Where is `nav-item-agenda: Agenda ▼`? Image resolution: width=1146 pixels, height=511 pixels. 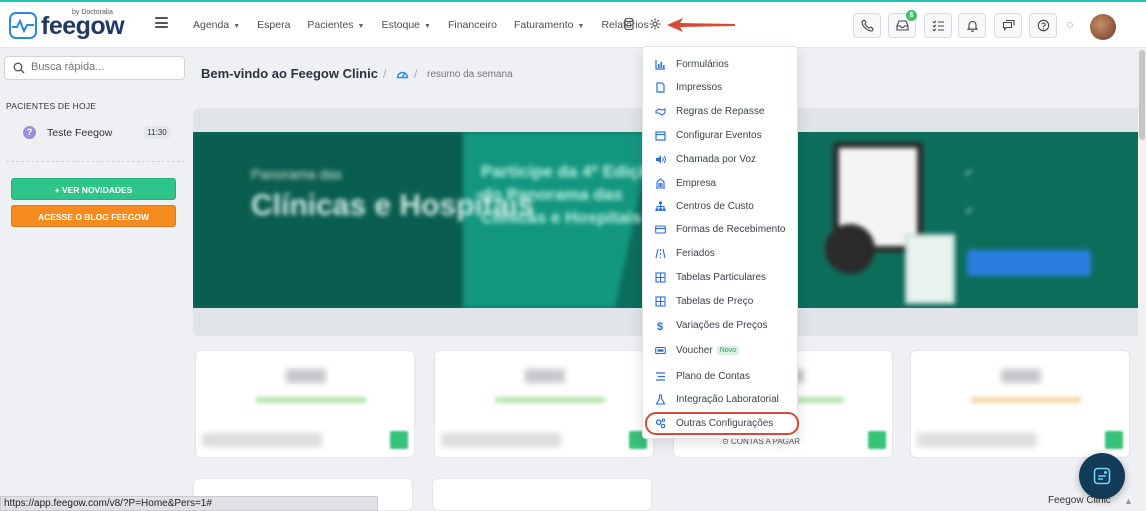 nav-item-agenda: Agenda ▼ is located at coordinates (216, 25).